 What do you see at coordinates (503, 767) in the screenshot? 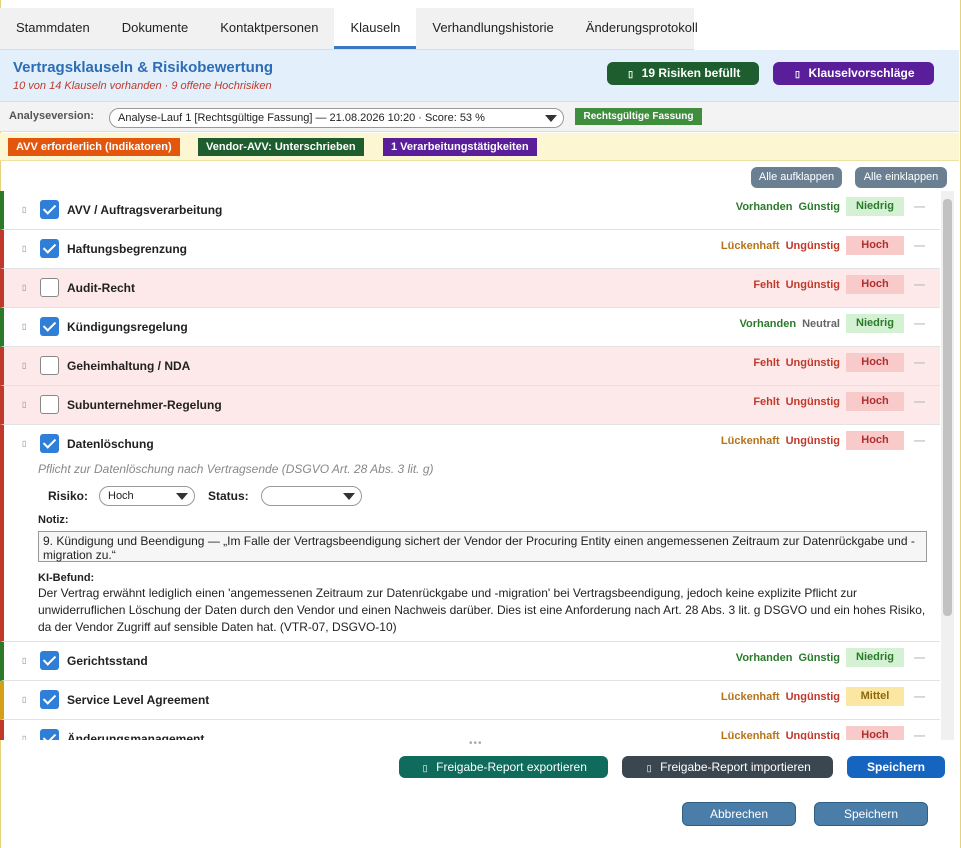
I see `export-report-button: ▯ Freigabe-Report exportieren` at bounding box center [503, 767].